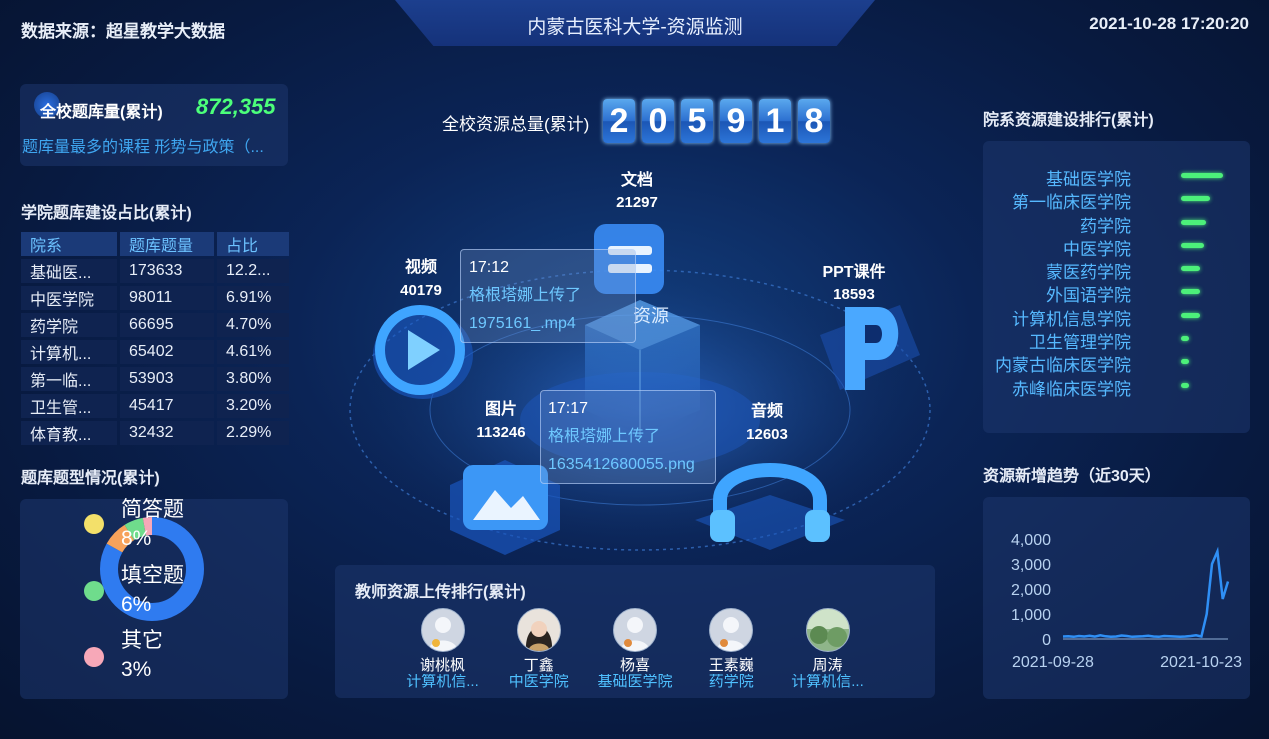  Describe the element at coordinates (420, 267) in the screenshot. I see `video-category-label: 视频` at that location.